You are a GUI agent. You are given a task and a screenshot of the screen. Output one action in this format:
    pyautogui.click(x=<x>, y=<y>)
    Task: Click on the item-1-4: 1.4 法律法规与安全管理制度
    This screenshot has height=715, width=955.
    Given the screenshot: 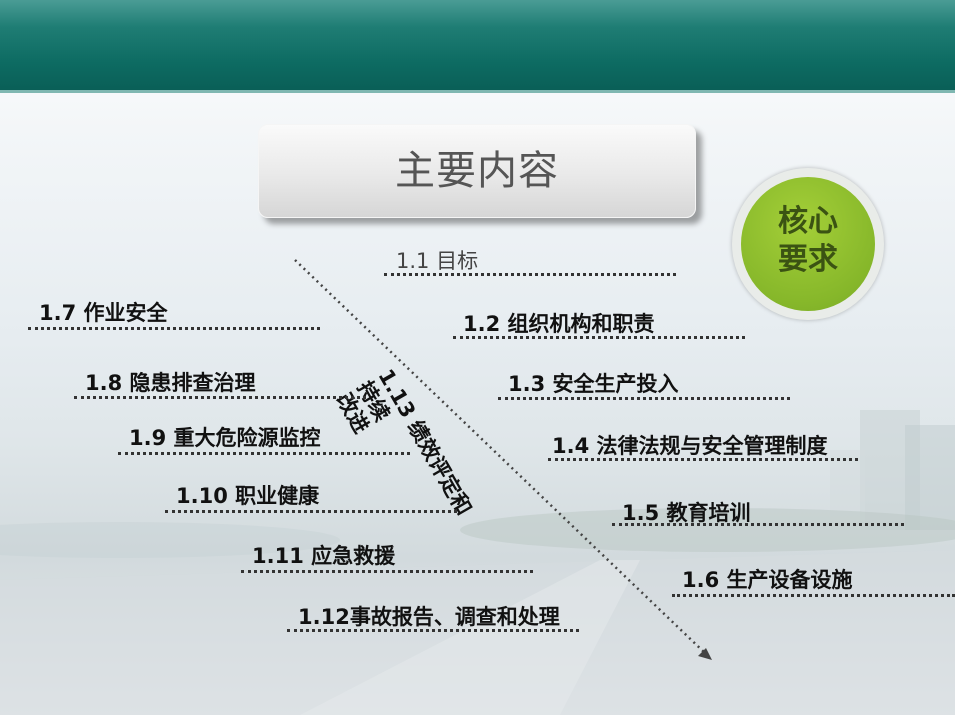 What is the action you would take?
    pyautogui.click(x=690, y=446)
    